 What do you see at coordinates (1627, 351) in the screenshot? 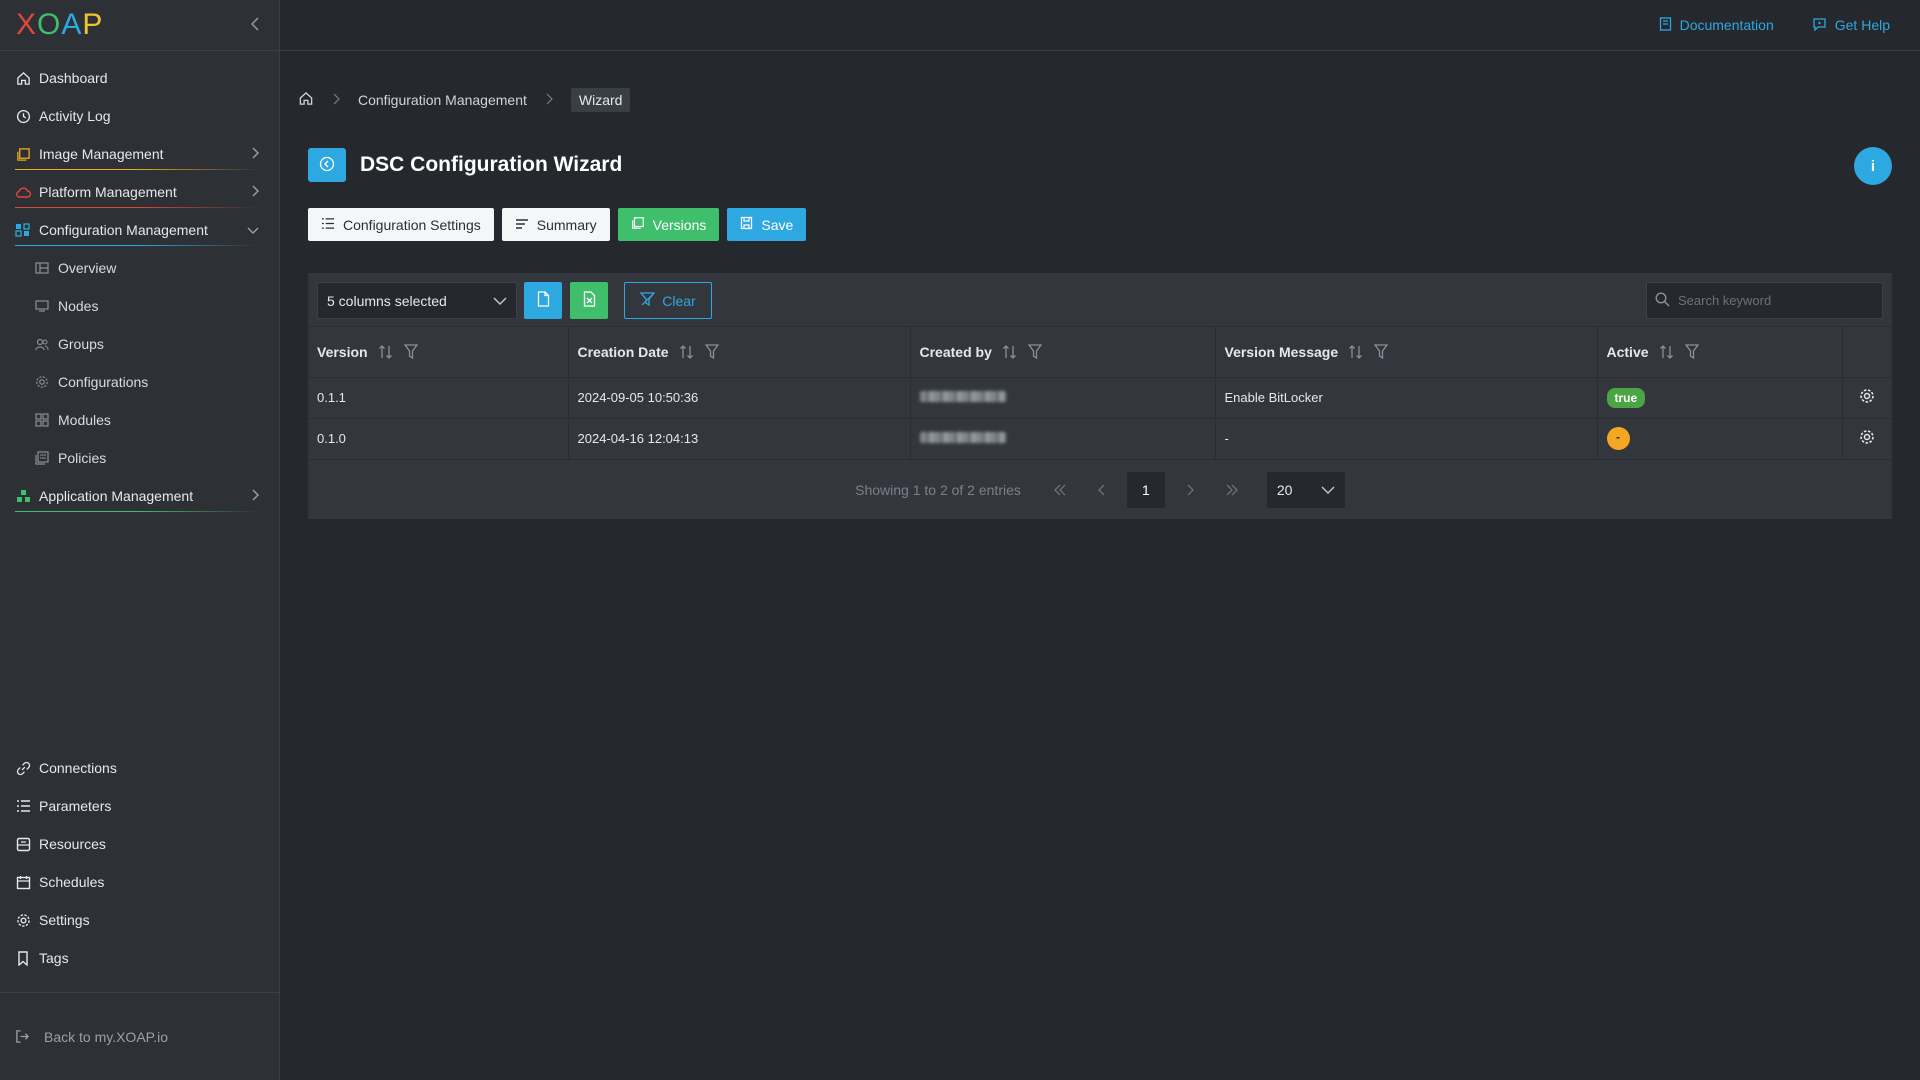
I see `column-header-label: Active` at bounding box center [1627, 351].